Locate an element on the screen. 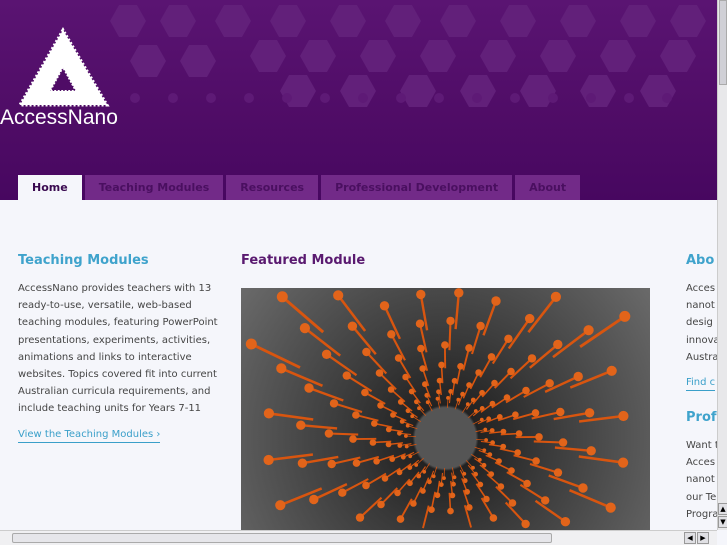  professional-development-heading: Profe is located at coordinates (701, 417).